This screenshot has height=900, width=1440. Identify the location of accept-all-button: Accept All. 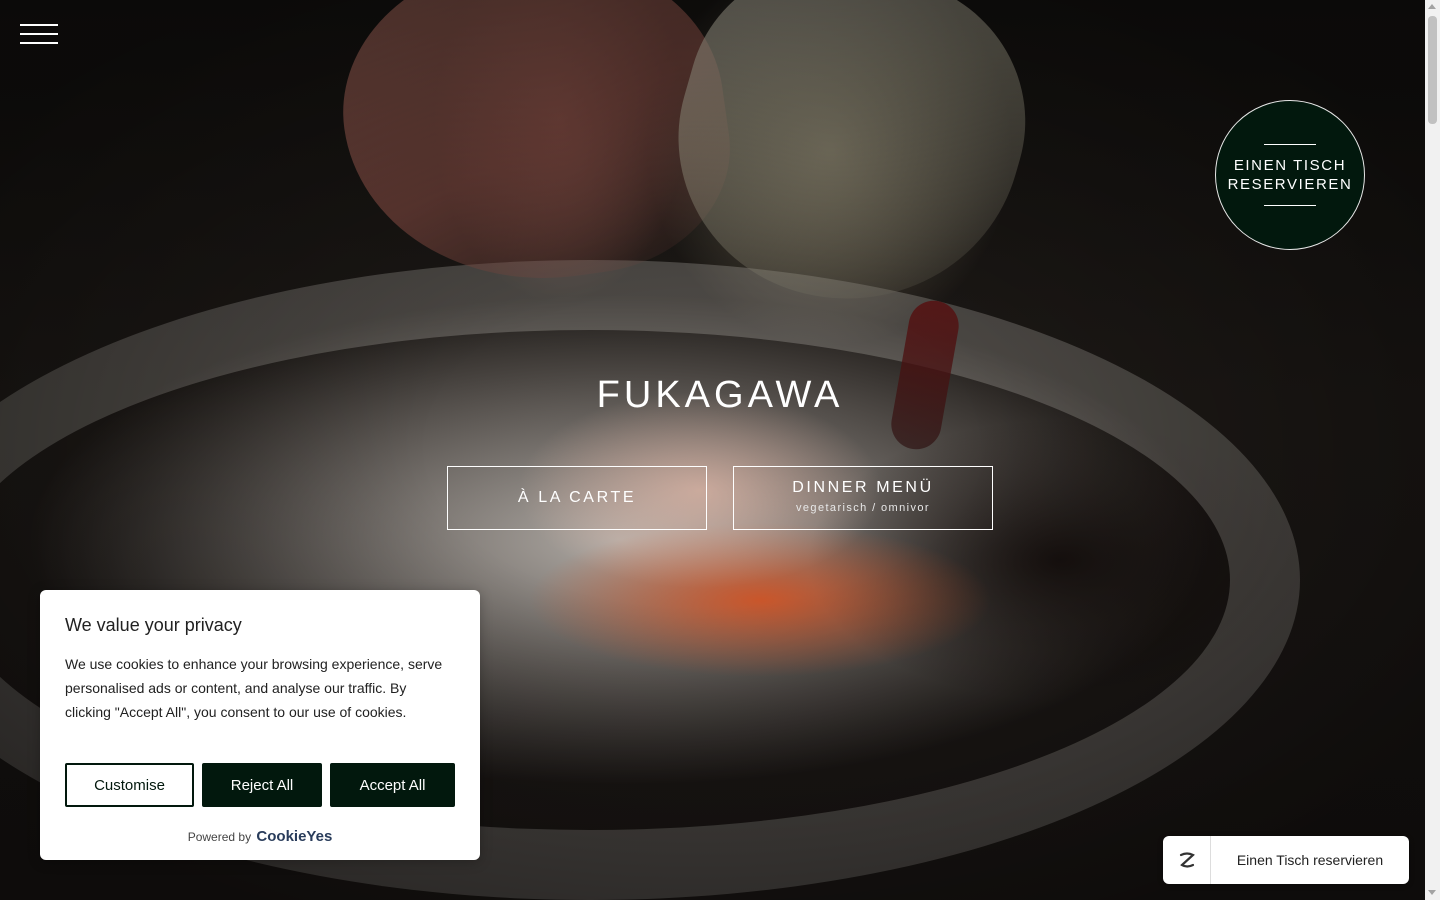
(392, 785).